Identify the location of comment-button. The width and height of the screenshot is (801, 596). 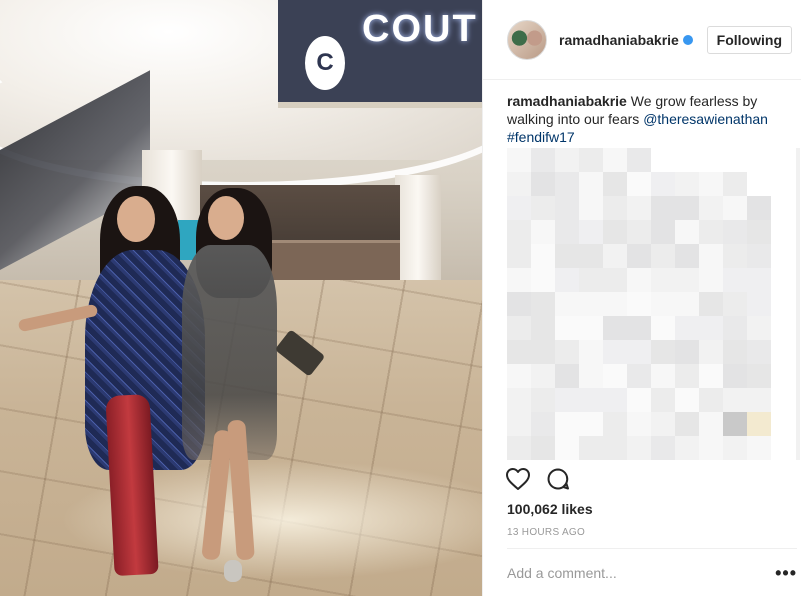
(558, 479).